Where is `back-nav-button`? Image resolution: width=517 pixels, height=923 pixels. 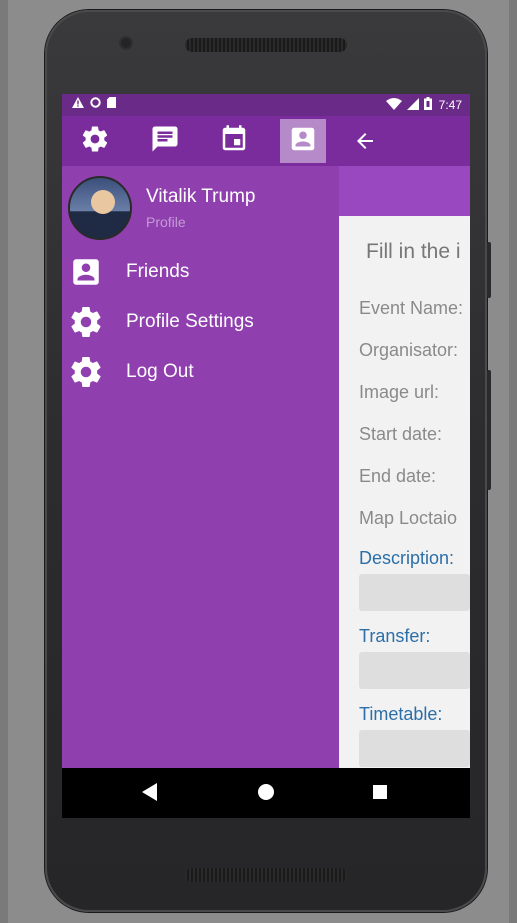
back-nav-button is located at coordinates (150, 794).